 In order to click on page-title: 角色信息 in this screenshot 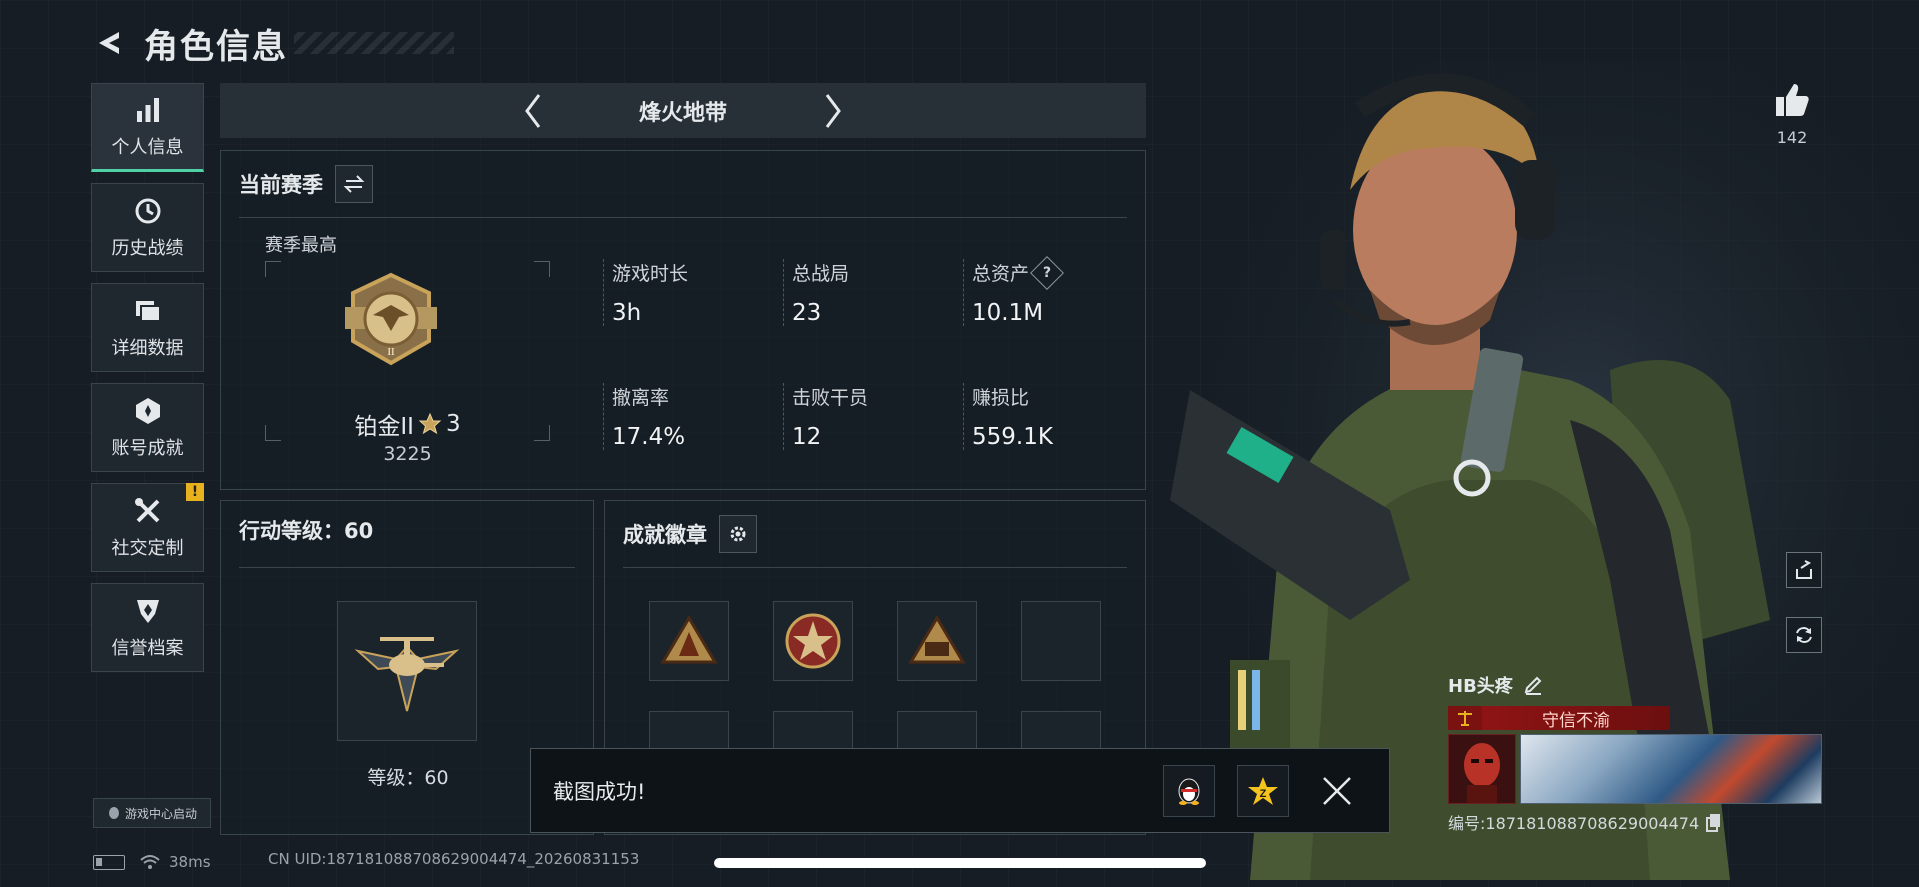, I will do `click(216, 46)`.